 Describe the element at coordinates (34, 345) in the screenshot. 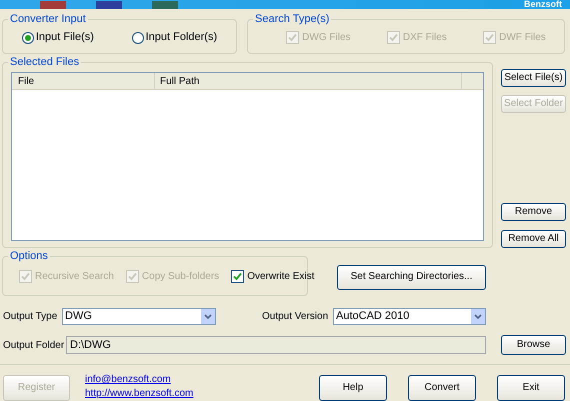

I see `field-label: Output Folder` at that location.